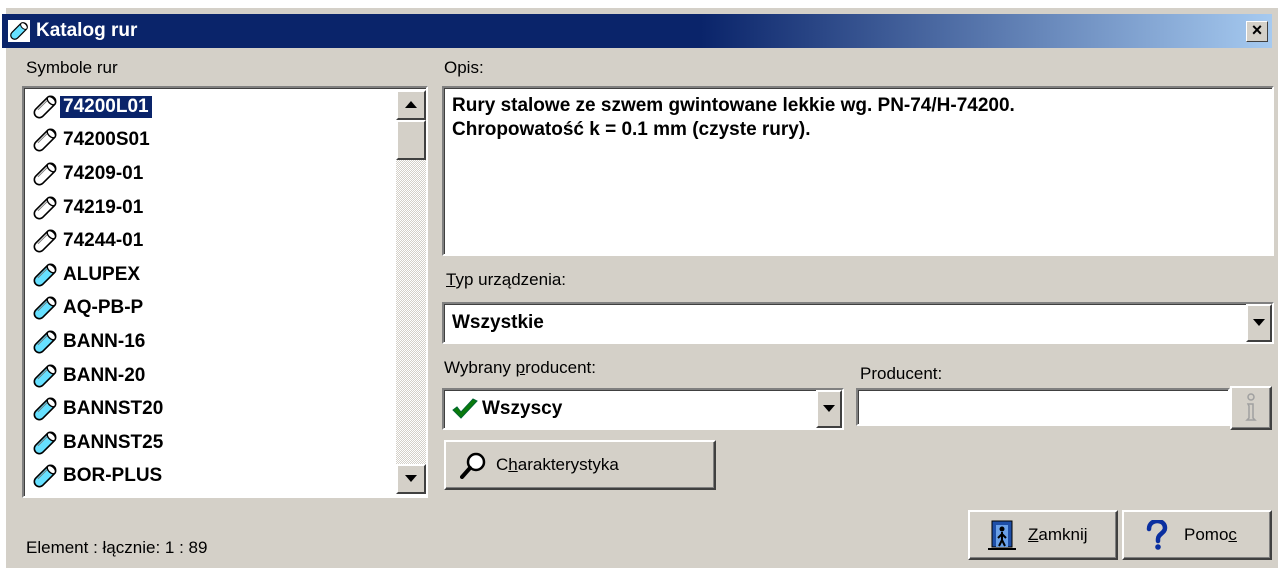 The image size is (1278, 568). What do you see at coordinates (212, 107) in the screenshot?
I see `list-item: 74200L01` at bounding box center [212, 107].